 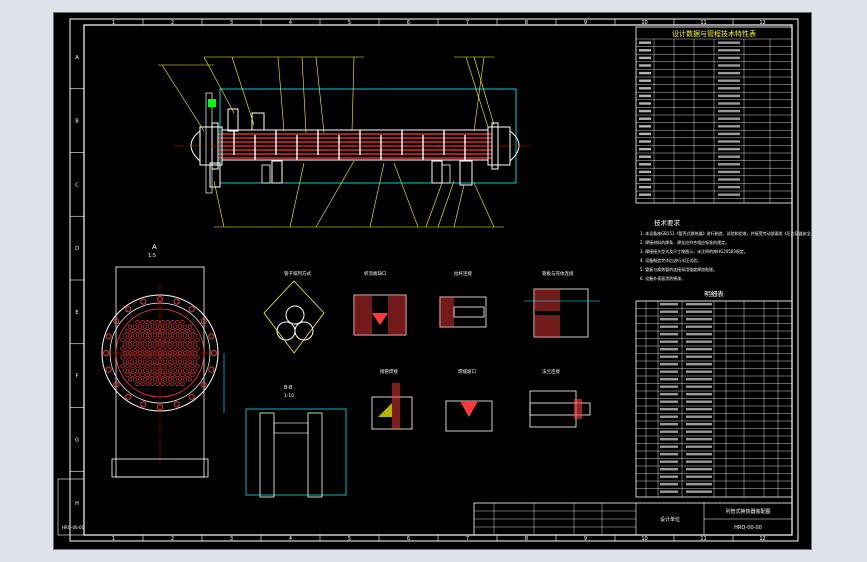 I want to click on detail-nozzle-weld: 接管焊接, so click(x=392, y=399).